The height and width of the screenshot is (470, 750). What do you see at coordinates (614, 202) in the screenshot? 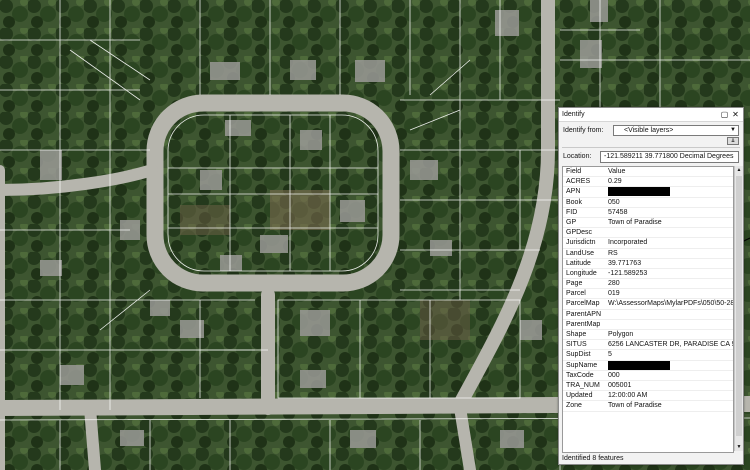
I see `field-value: 050` at bounding box center [614, 202].